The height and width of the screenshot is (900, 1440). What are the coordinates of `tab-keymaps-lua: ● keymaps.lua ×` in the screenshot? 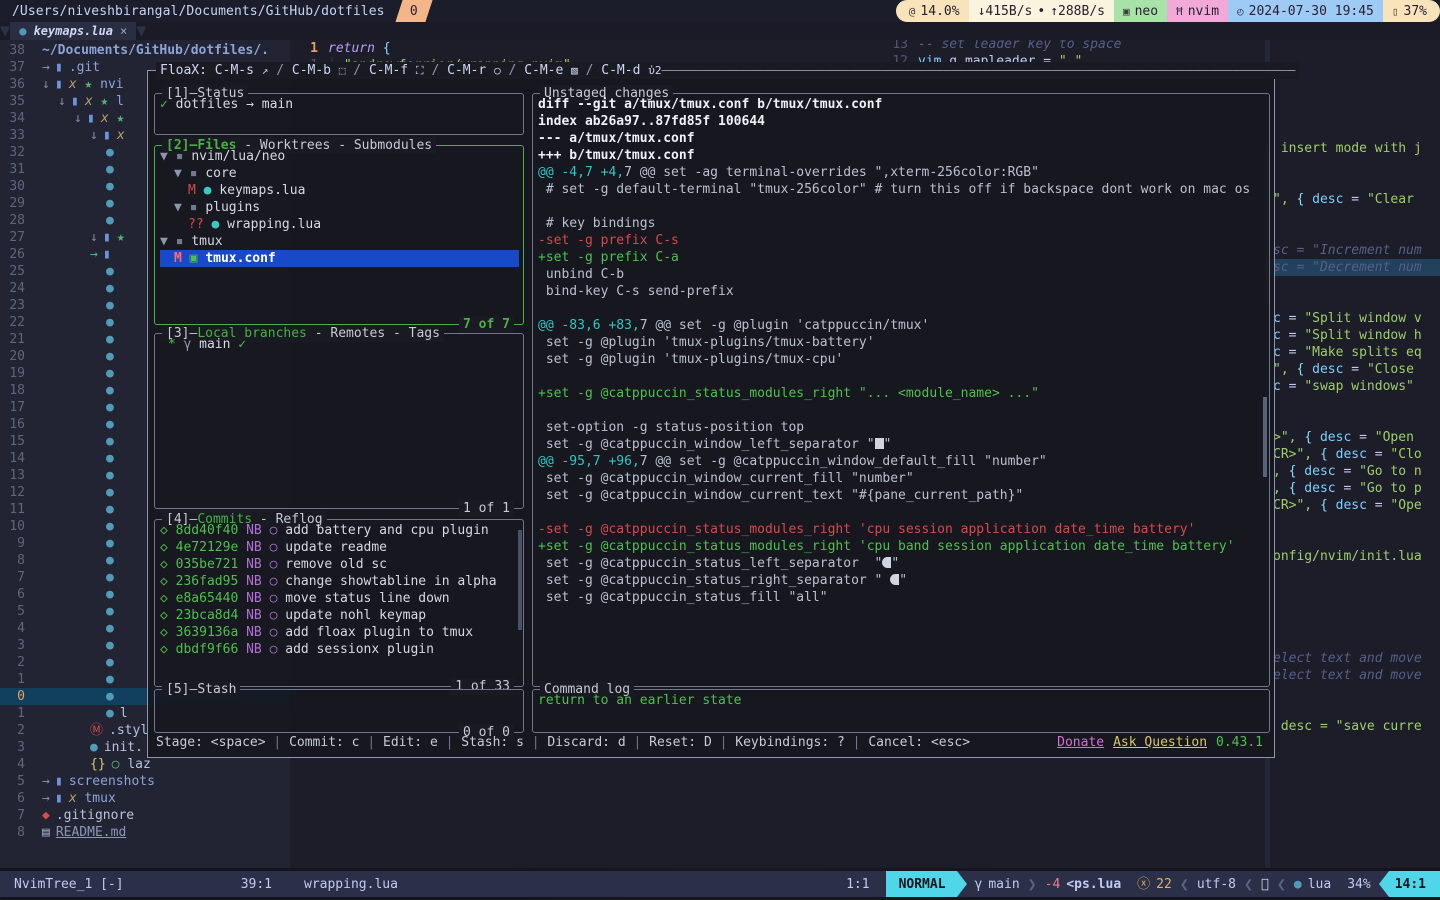 It's located at (73, 31).